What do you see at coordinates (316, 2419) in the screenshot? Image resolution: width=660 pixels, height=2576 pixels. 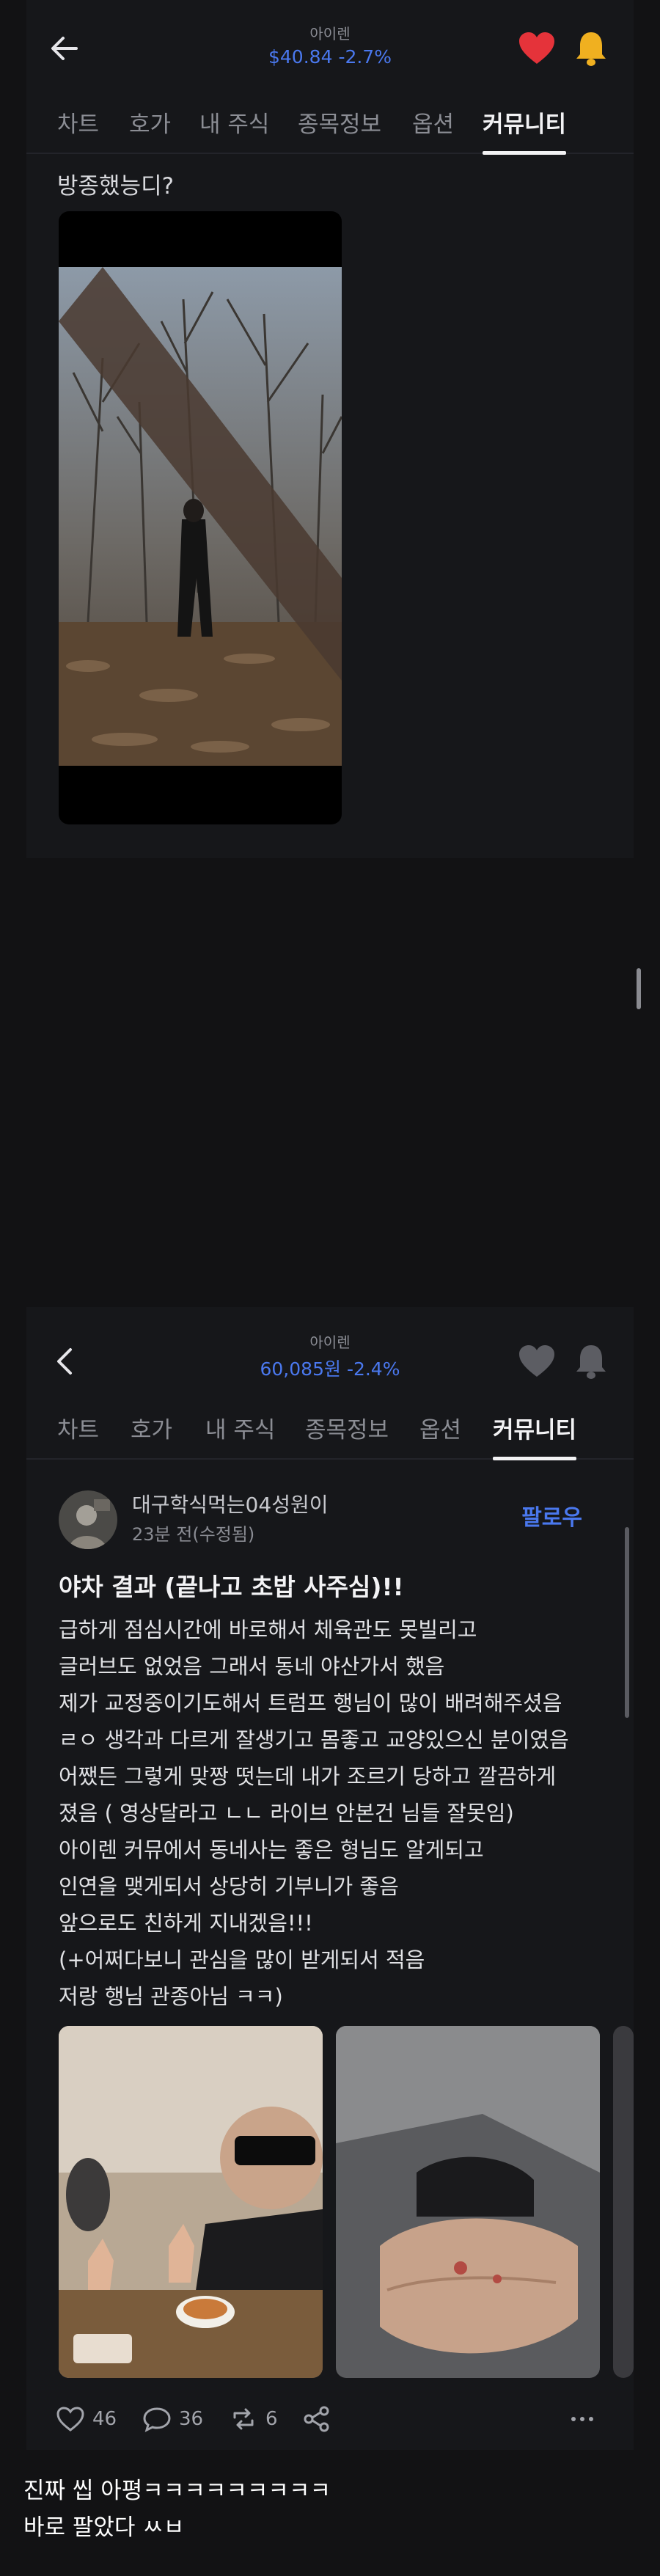 I see `share-icon` at bounding box center [316, 2419].